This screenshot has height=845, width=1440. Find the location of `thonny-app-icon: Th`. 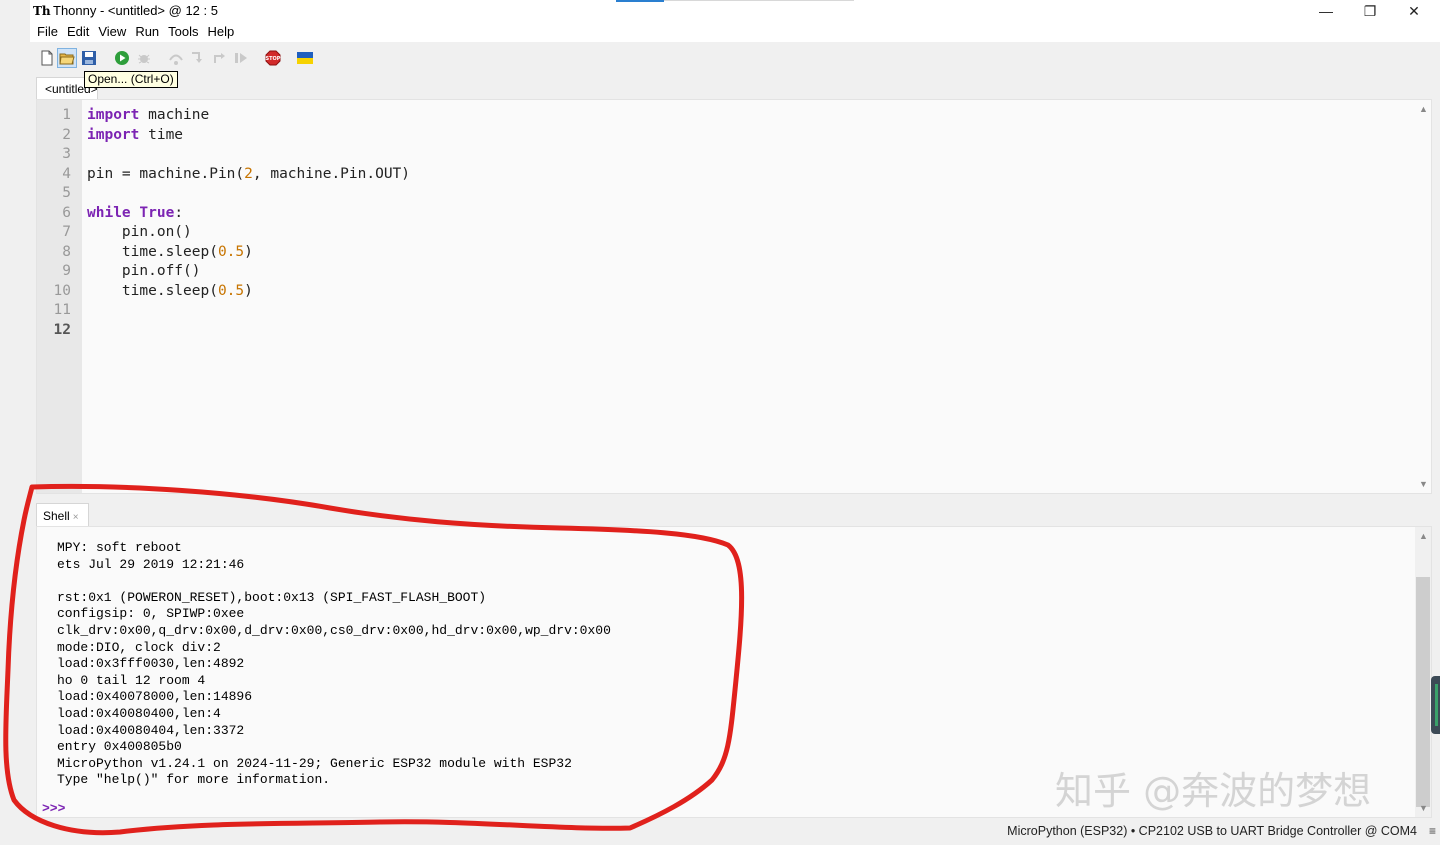

thonny-app-icon: Th is located at coordinates (42, 11).